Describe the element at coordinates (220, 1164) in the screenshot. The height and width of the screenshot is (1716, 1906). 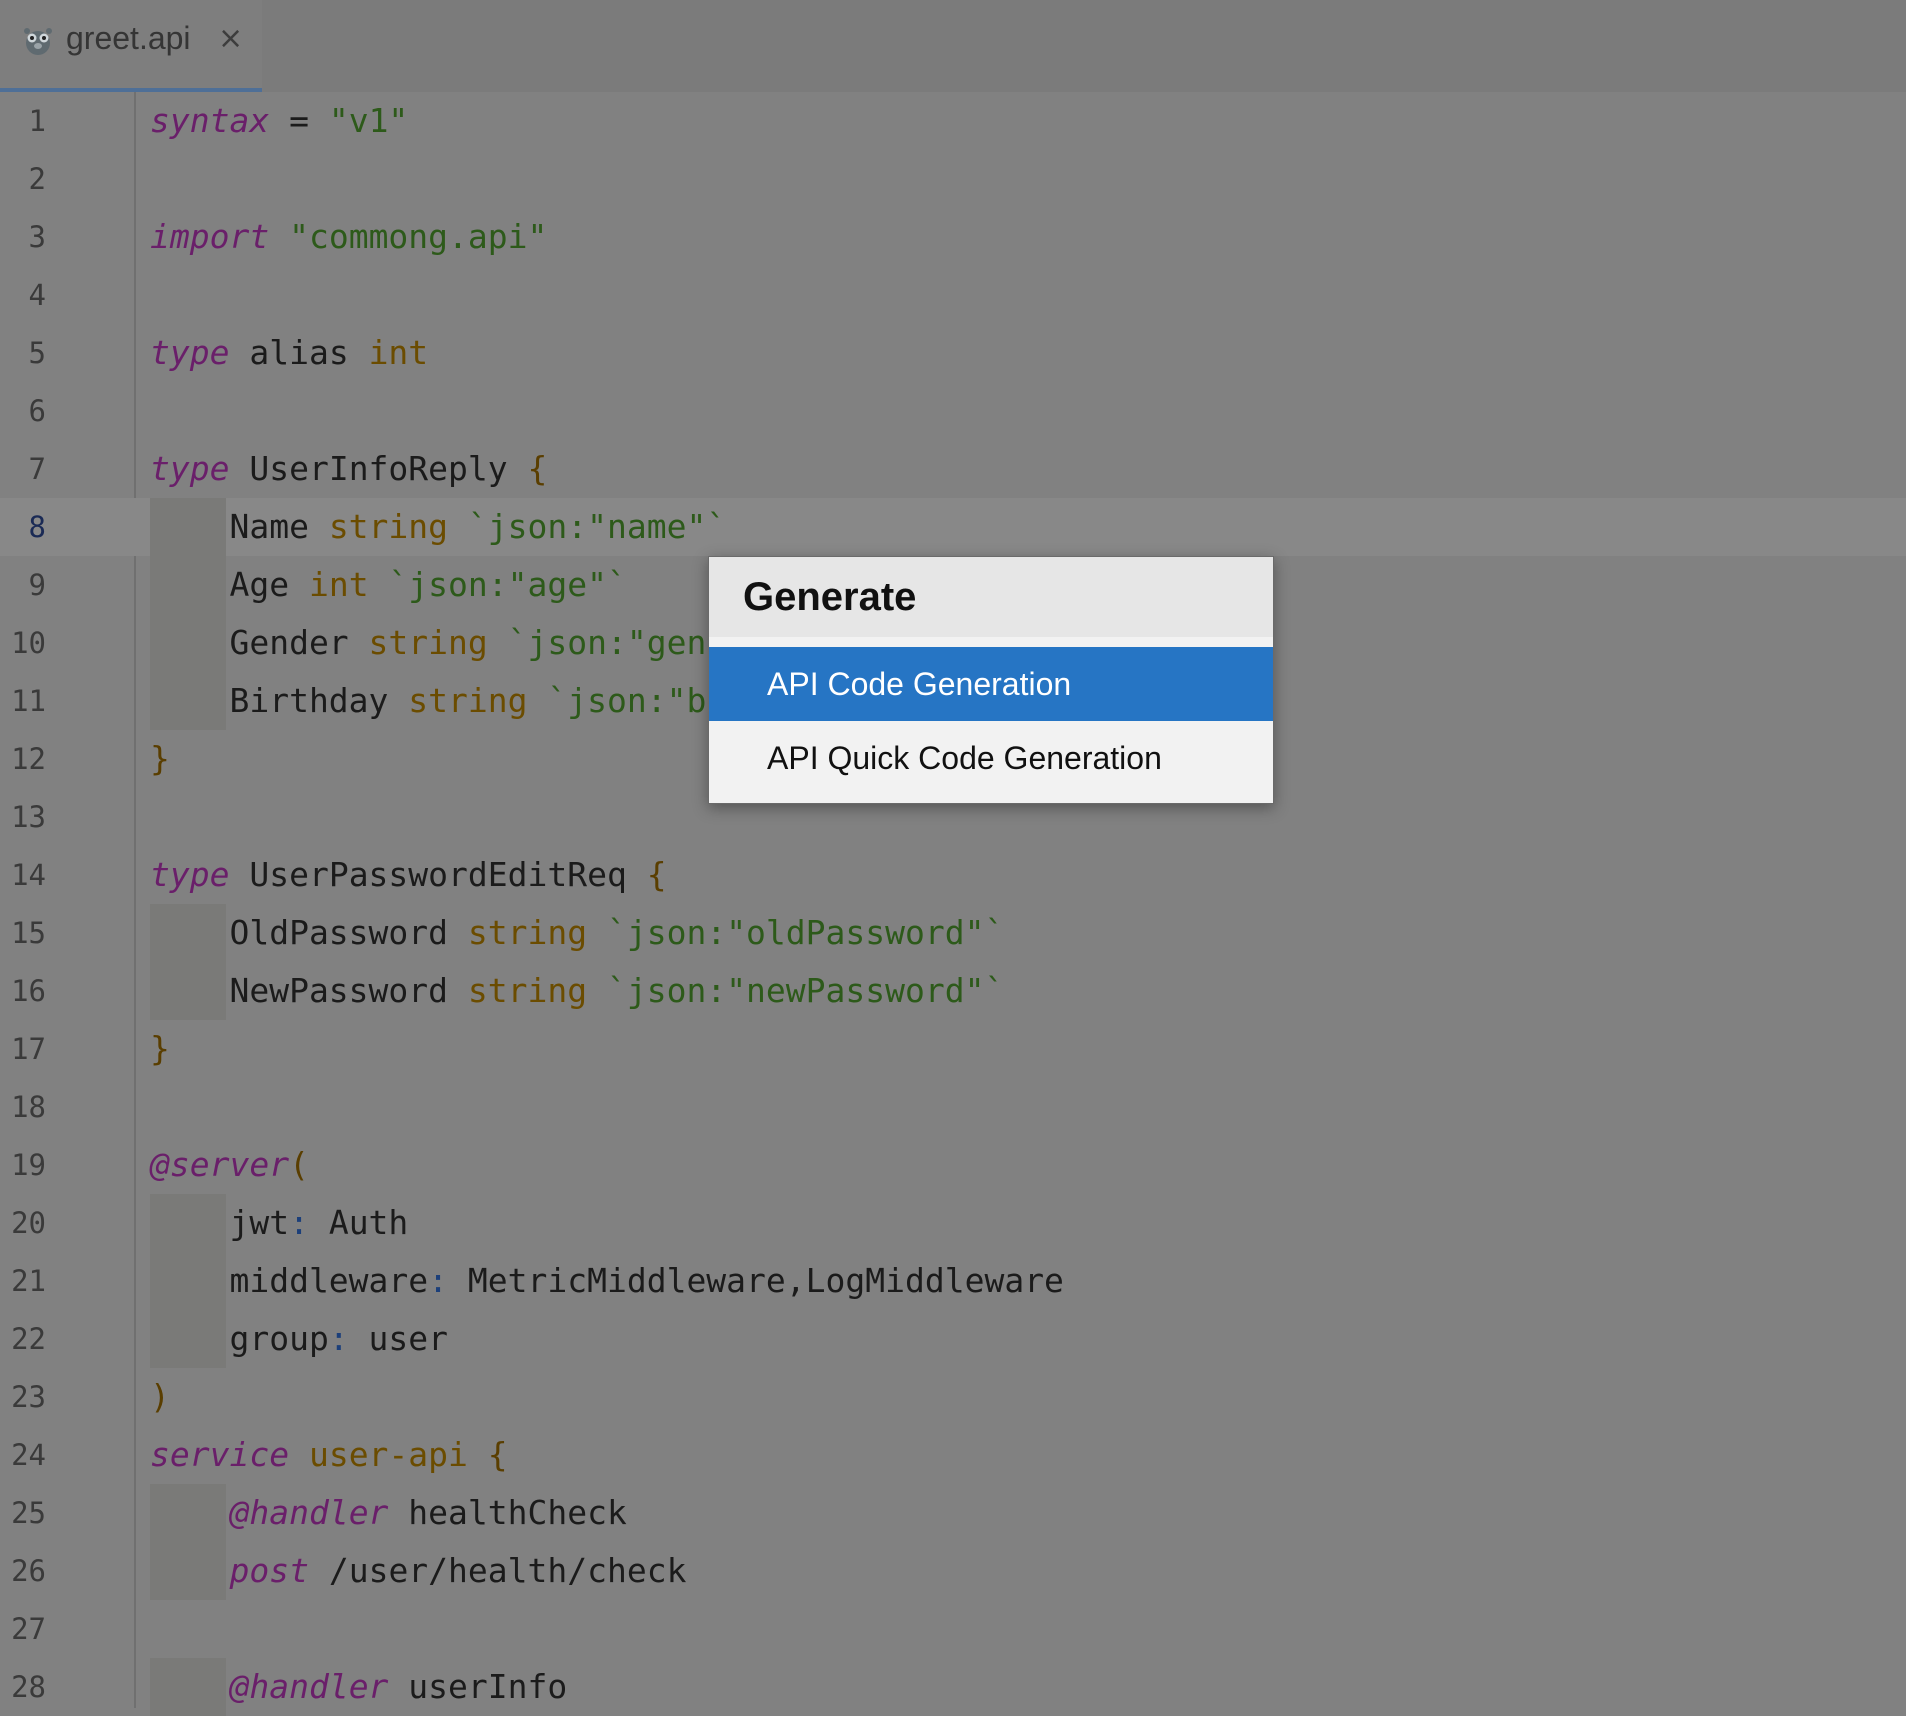
I see `code-token: @server` at that location.